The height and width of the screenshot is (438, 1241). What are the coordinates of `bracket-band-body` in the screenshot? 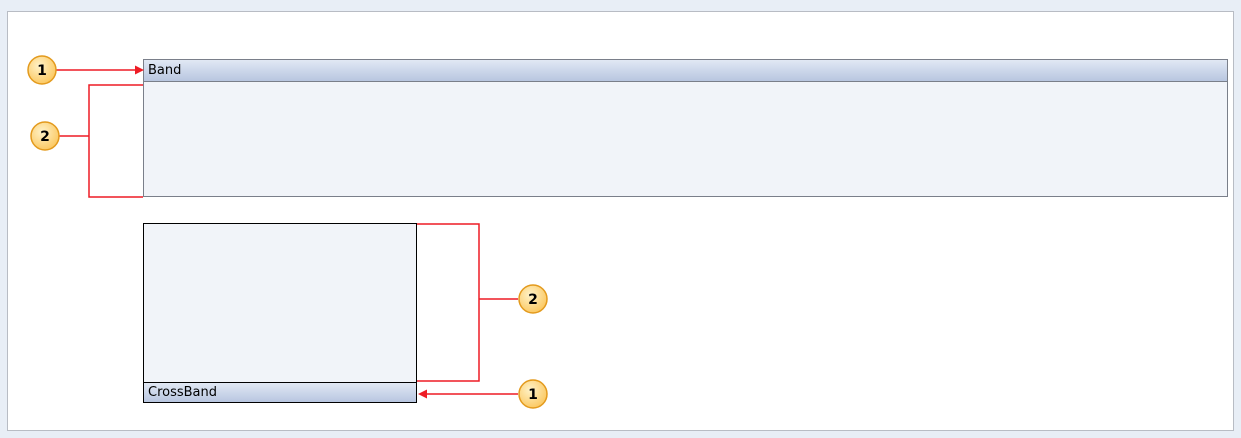 It's located at (101, 141).